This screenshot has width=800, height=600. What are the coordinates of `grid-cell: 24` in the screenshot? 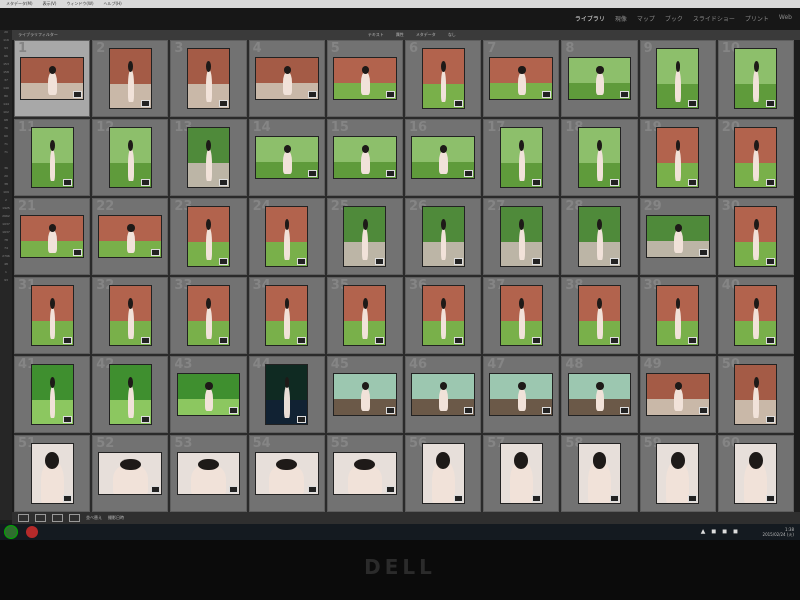 It's located at (286, 236).